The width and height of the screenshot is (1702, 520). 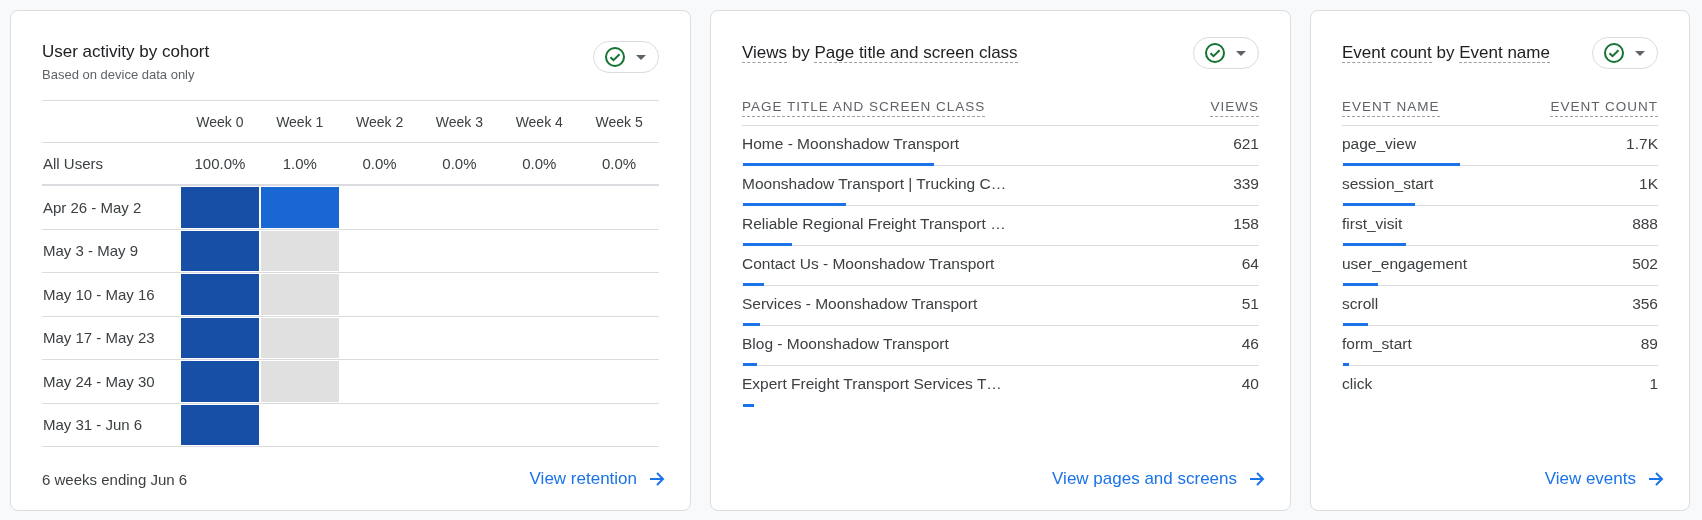 I want to click on row-value: 89, so click(x=1649, y=343).